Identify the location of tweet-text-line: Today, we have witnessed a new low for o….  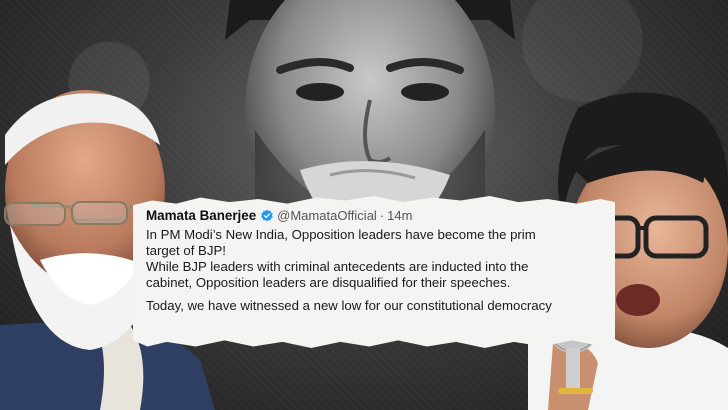
(349, 305).